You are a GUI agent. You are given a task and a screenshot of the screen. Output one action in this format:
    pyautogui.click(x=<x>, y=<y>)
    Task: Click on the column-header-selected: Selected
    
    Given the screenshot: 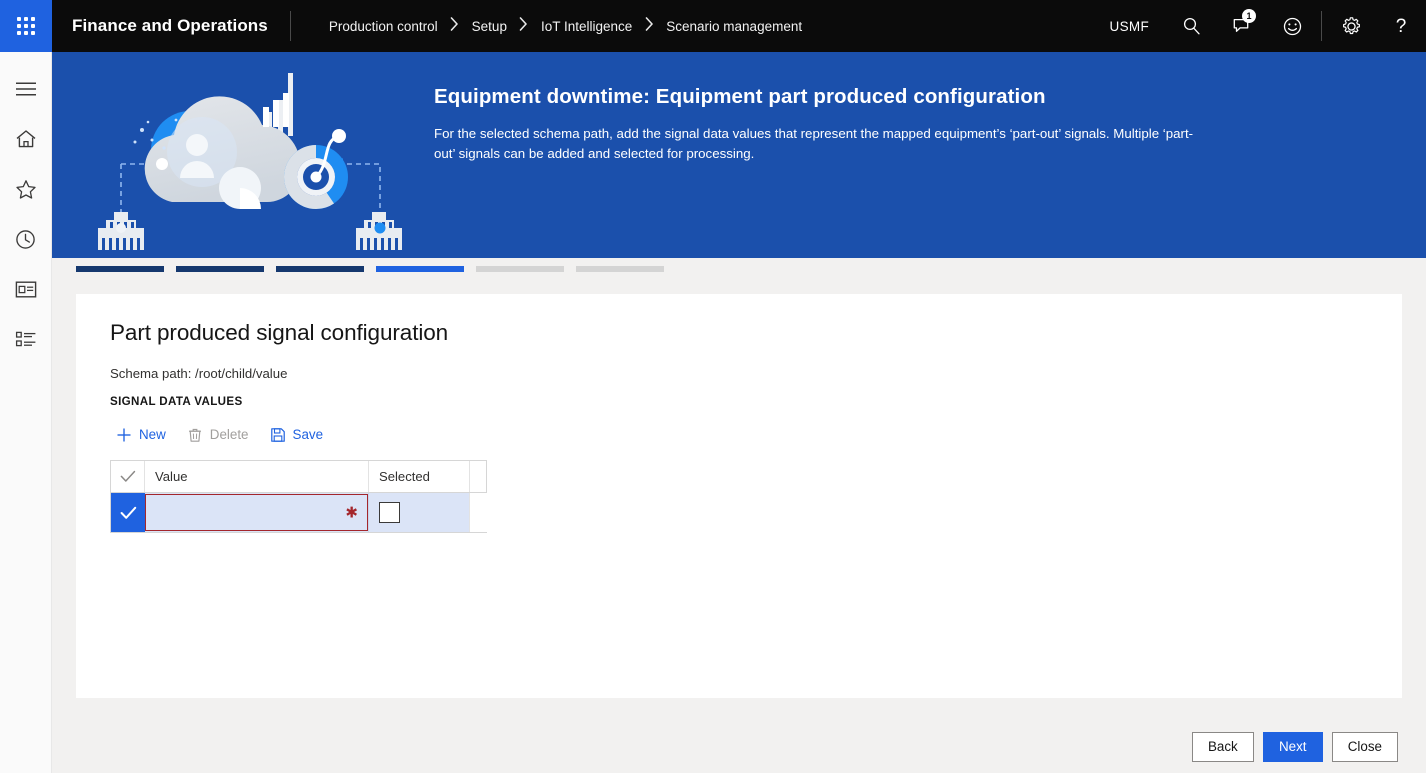 What is the action you would take?
    pyautogui.click(x=419, y=476)
    